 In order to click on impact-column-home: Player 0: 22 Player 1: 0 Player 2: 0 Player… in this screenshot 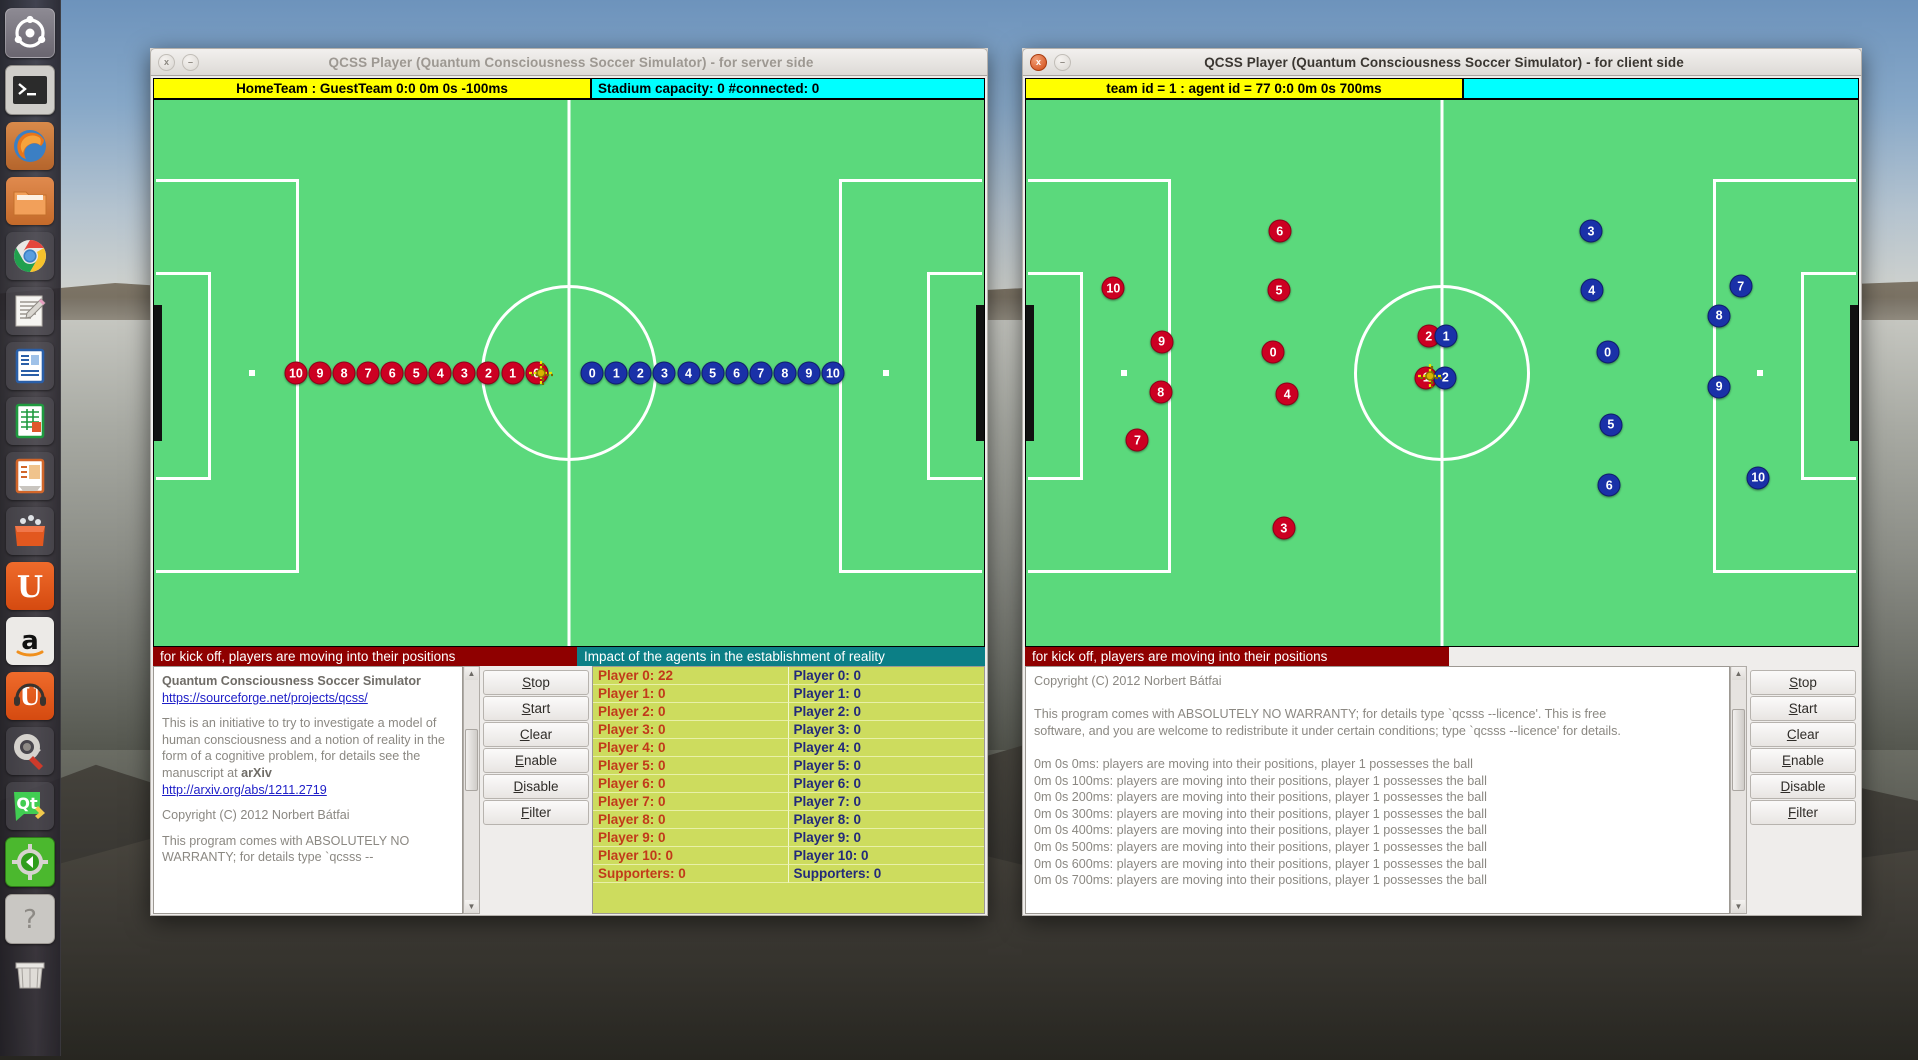, I will do `click(691, 790)`.